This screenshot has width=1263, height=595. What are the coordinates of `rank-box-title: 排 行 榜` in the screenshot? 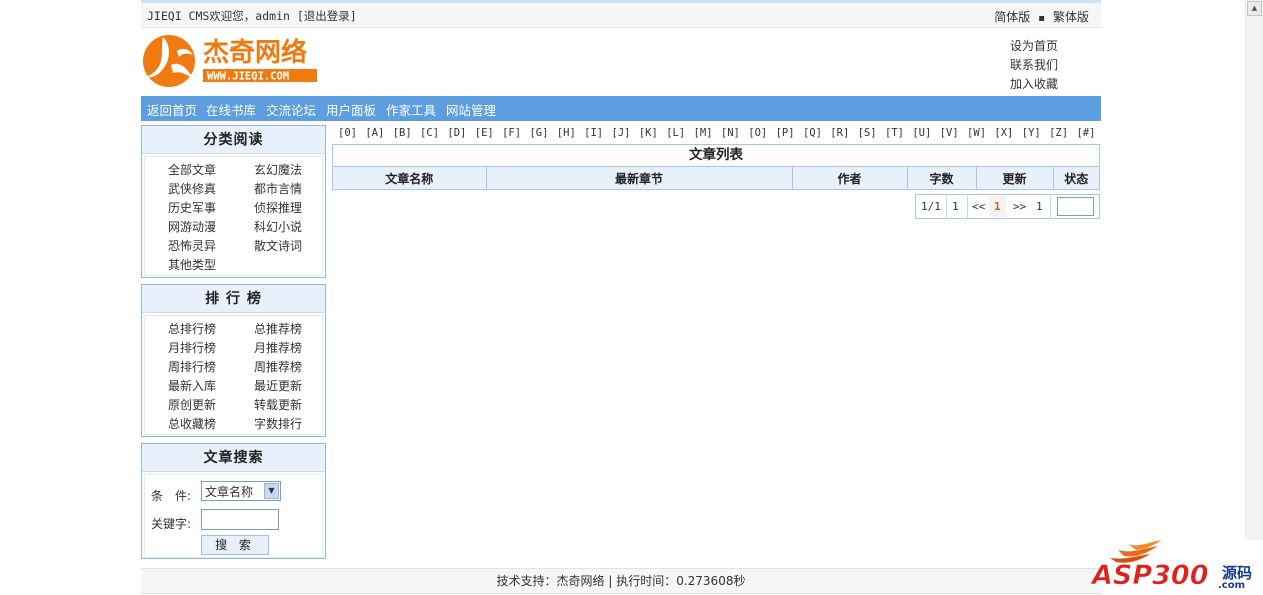 It's located at (233, 299).